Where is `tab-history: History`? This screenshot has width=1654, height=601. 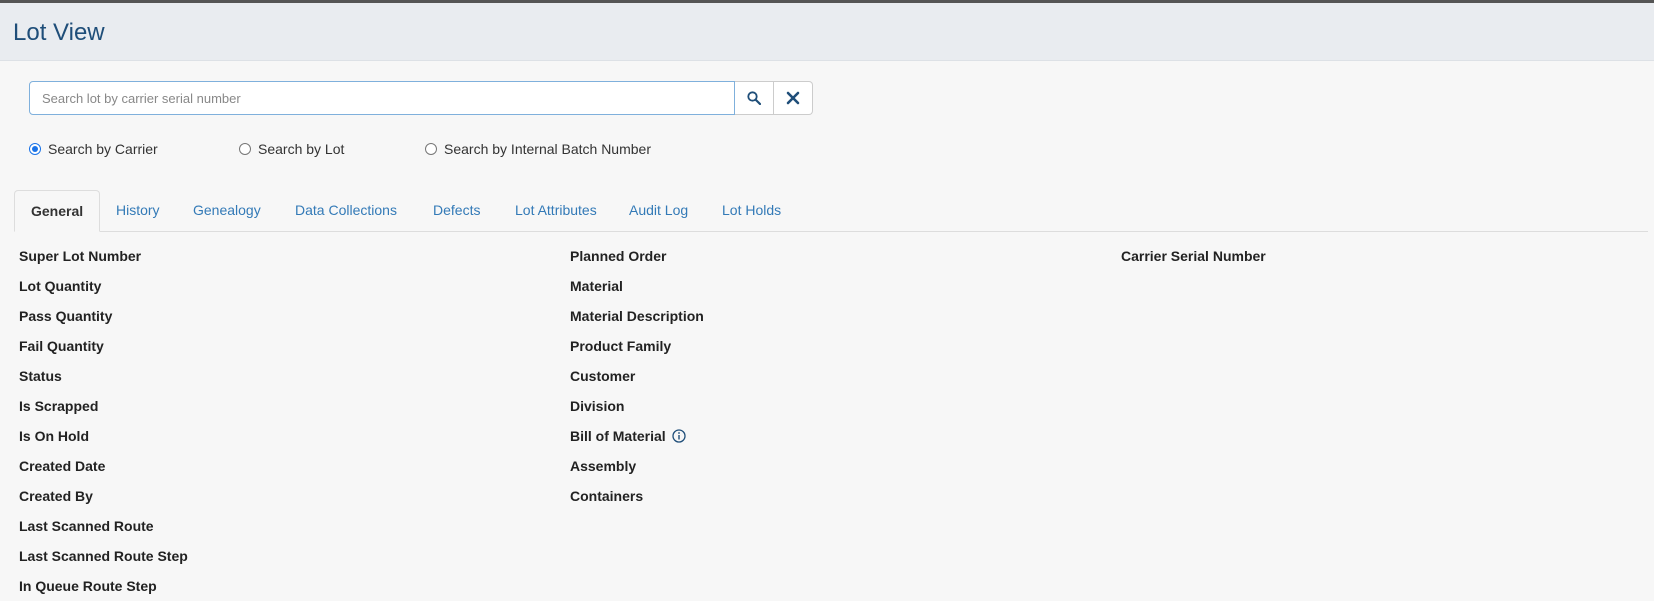 tab-history: History is located at coordinates (138, 210).